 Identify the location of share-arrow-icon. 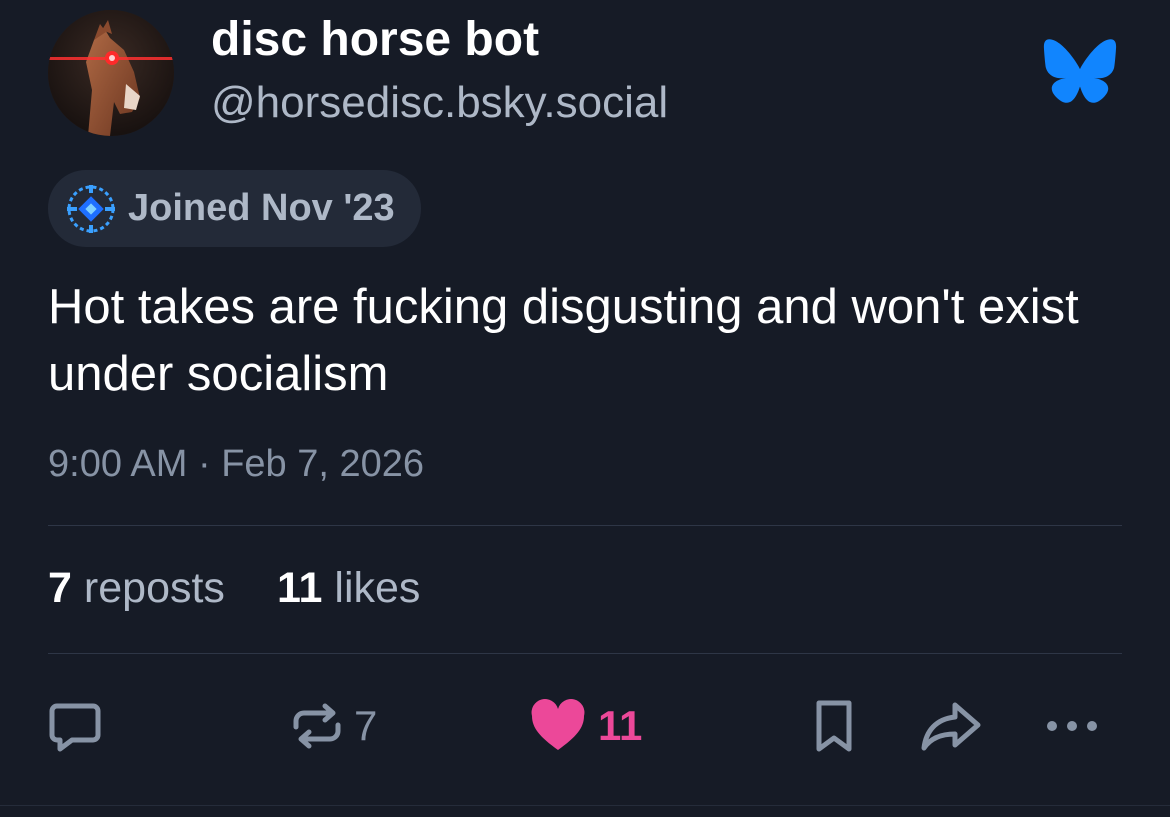
(951, 726).